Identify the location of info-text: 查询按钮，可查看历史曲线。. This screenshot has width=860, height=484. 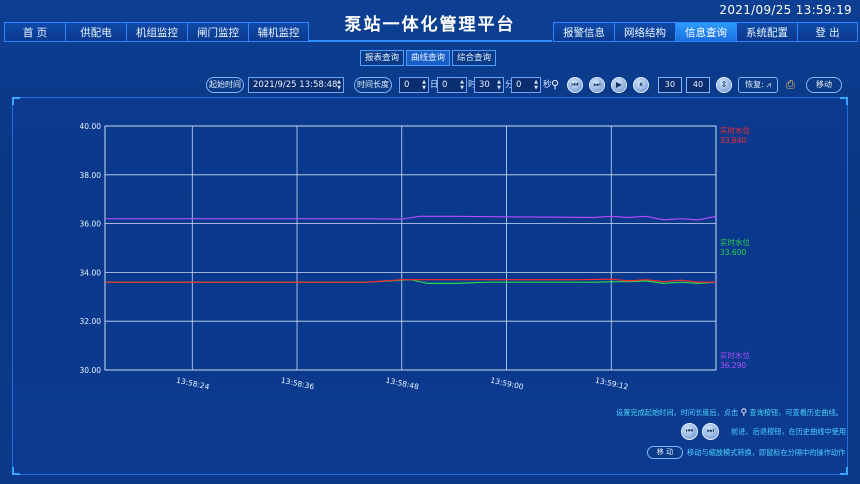
(796, 412).